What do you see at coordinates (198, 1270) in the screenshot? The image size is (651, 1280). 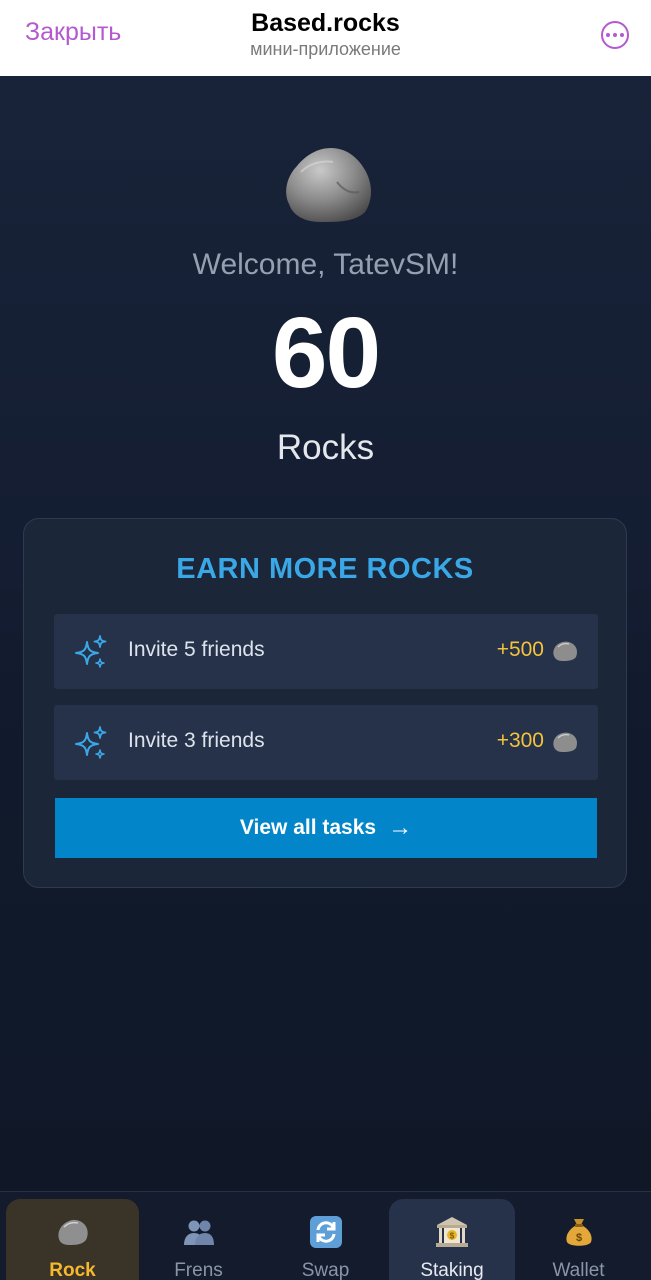 I see `nav-label: Frens` at bounding box center [198, 1270].